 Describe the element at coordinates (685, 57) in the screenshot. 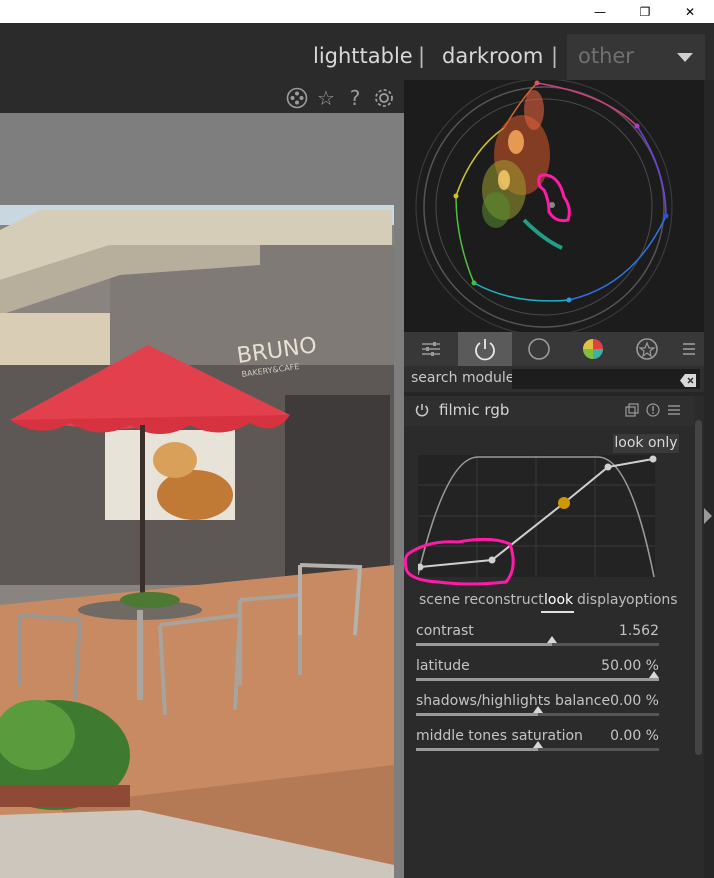

I see `chevron-down-icon` at that location.